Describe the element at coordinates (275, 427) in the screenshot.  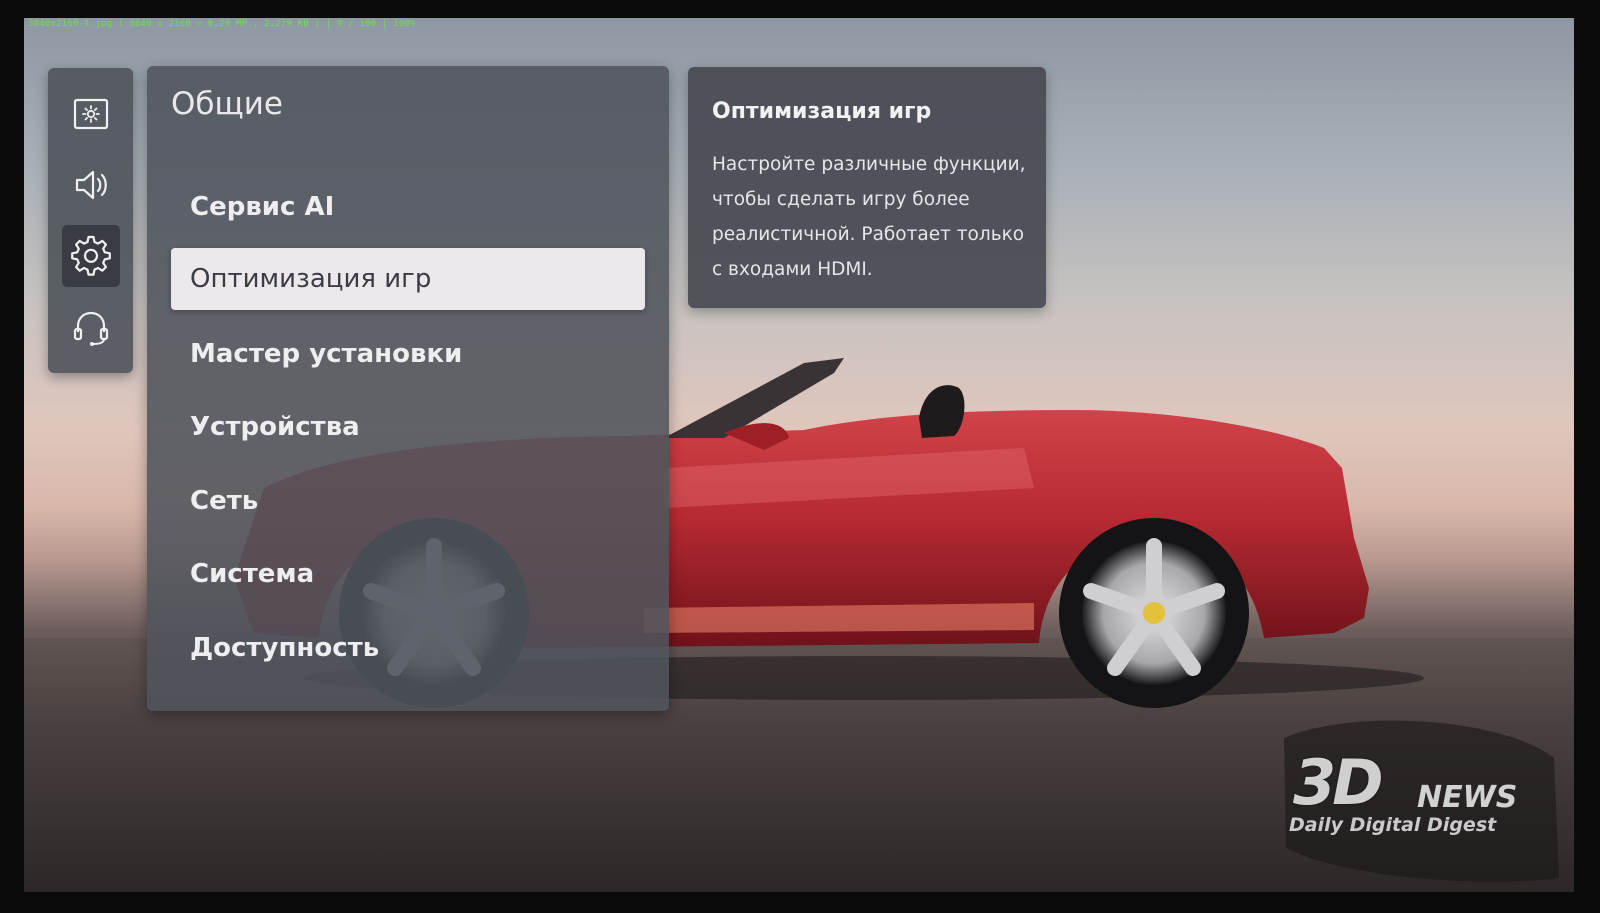
I see `menu-item-label: Устройства` at that location.